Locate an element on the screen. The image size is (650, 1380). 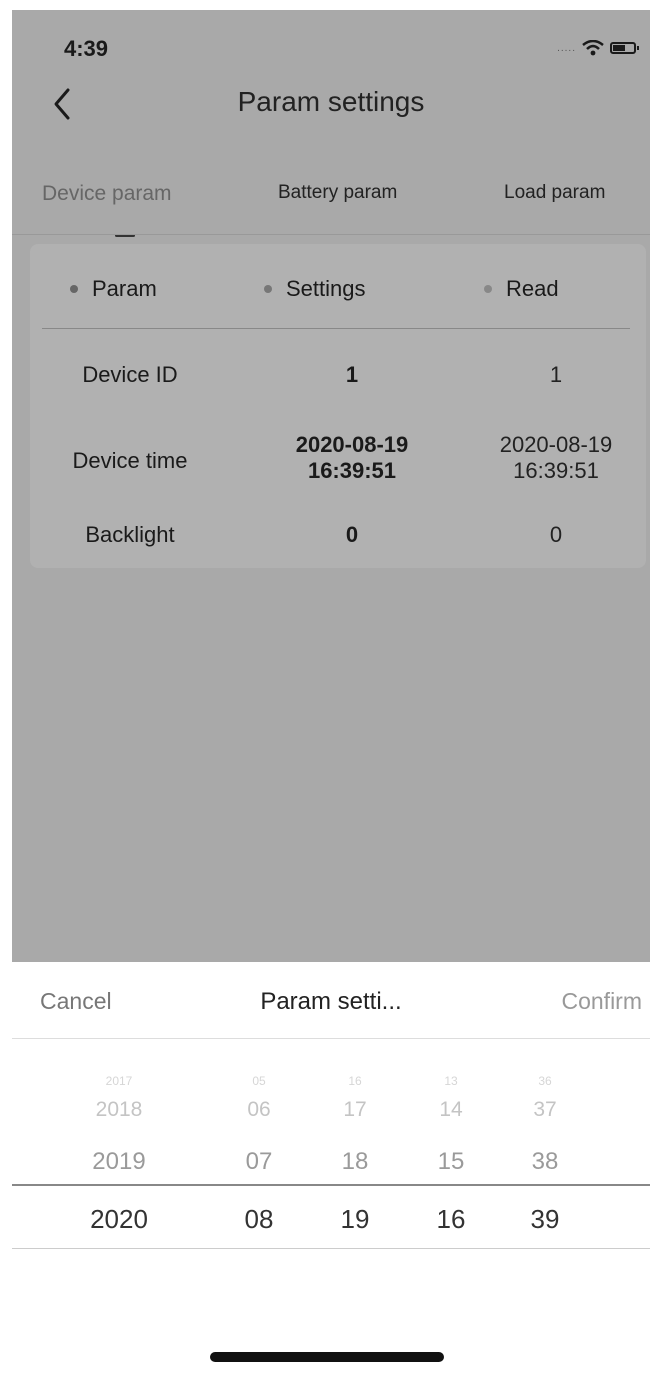
selection-line-top is located at coordinates (331, 1185).